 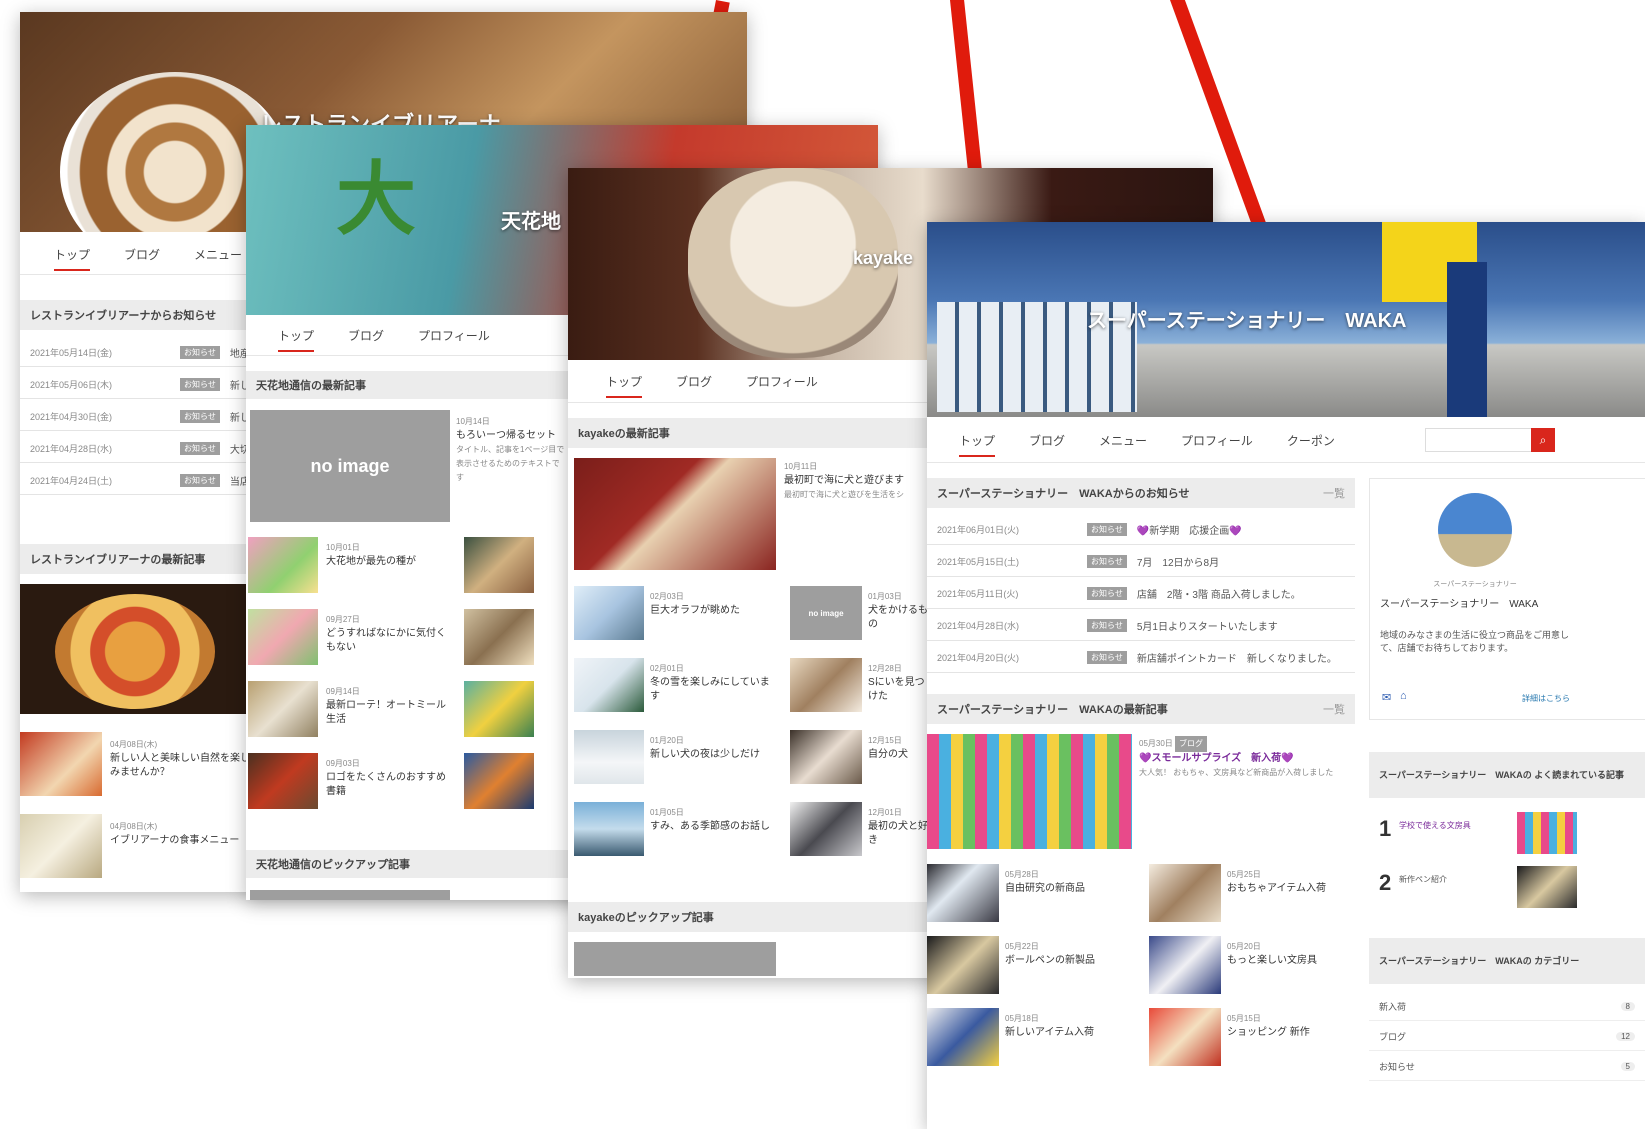 I want to click on post-title-2: 05月22日 ボールペンの新製品, so click(x=1070, y=954).